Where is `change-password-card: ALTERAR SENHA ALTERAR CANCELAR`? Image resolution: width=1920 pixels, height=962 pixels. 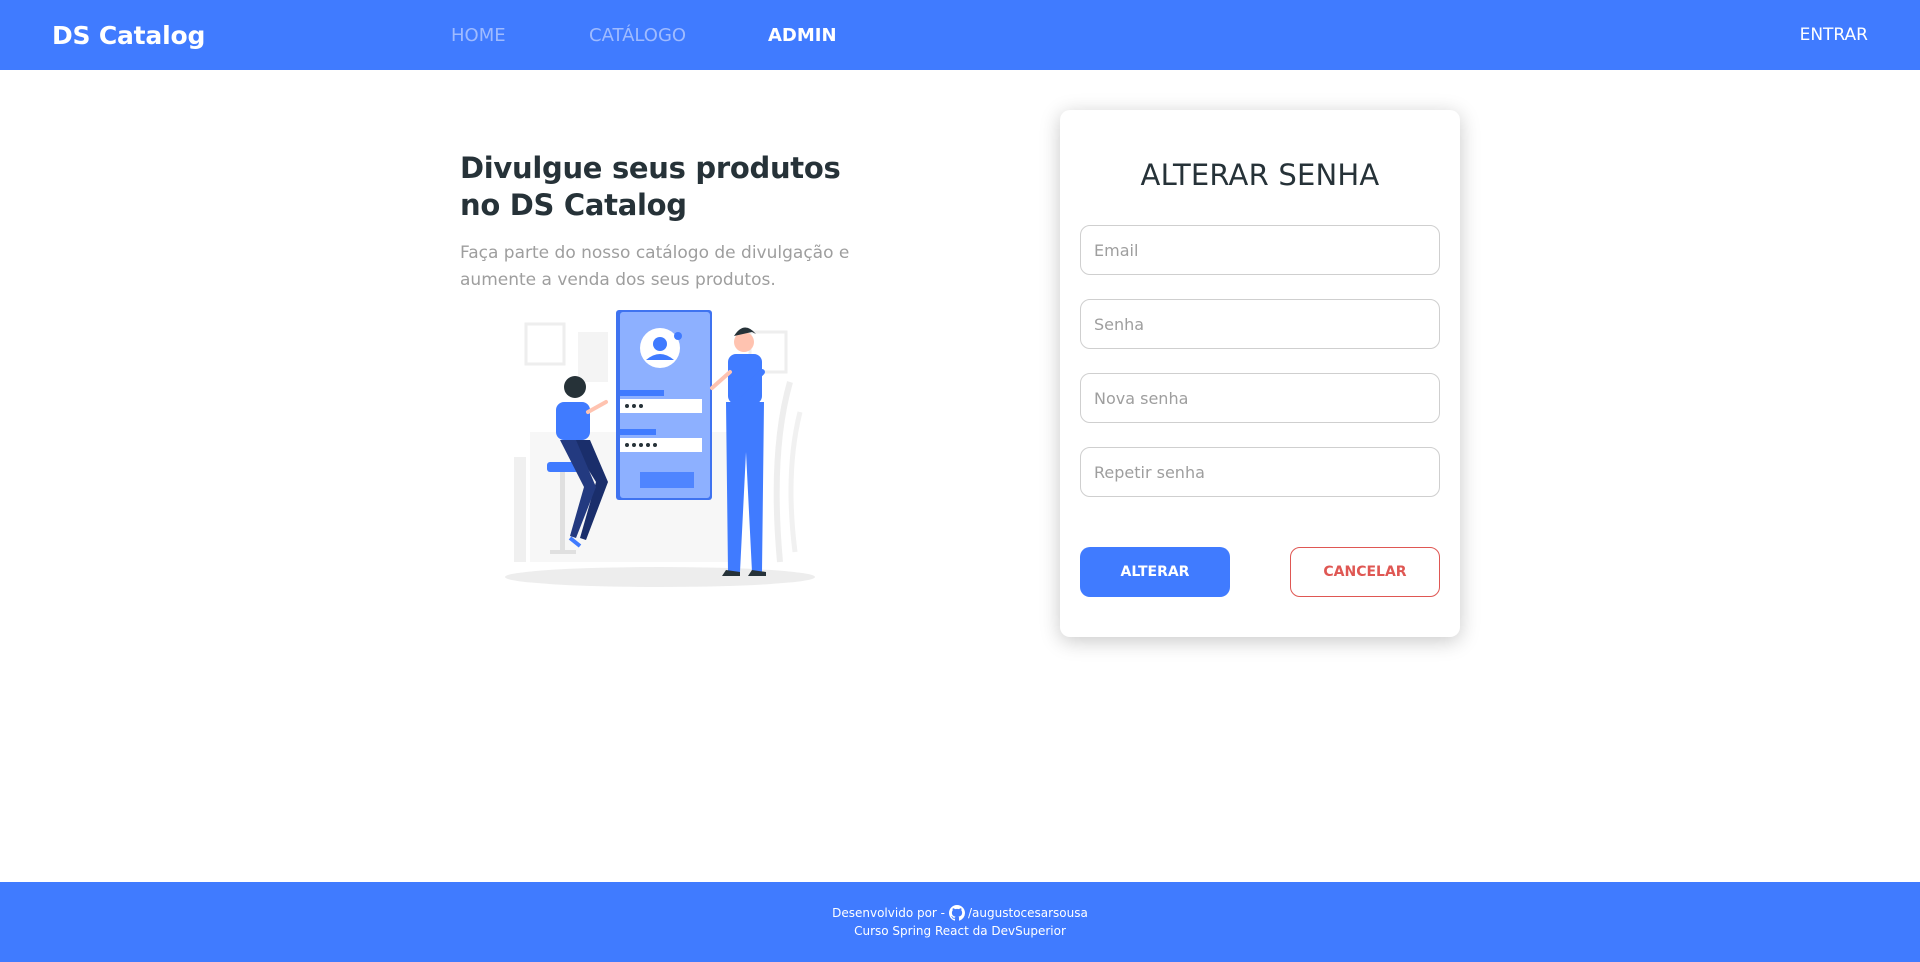 change-password-card: ALTERAR SENHA ALTERAR CANCELAR is located at coordinates (1260, 373).